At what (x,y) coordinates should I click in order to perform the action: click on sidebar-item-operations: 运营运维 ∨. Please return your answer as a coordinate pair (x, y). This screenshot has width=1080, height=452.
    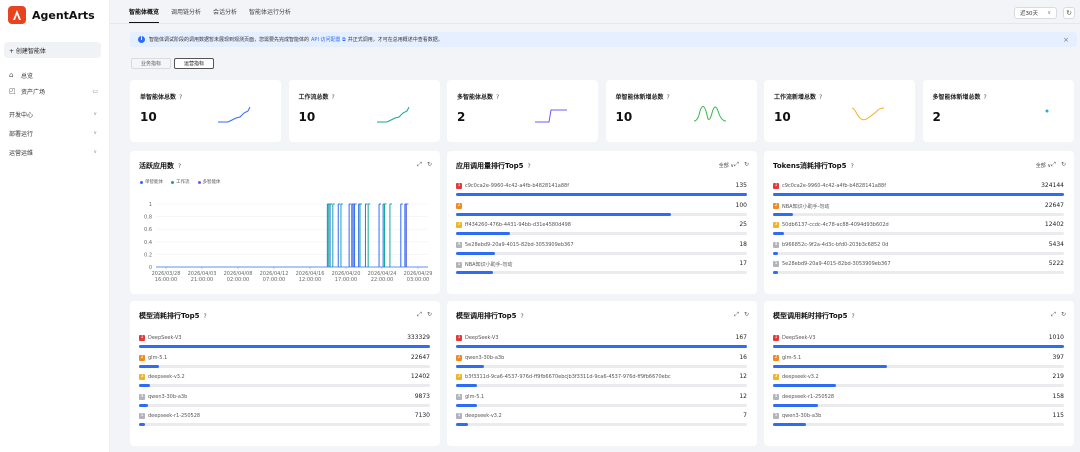
    Looking at the image, I should click on (55, 152).